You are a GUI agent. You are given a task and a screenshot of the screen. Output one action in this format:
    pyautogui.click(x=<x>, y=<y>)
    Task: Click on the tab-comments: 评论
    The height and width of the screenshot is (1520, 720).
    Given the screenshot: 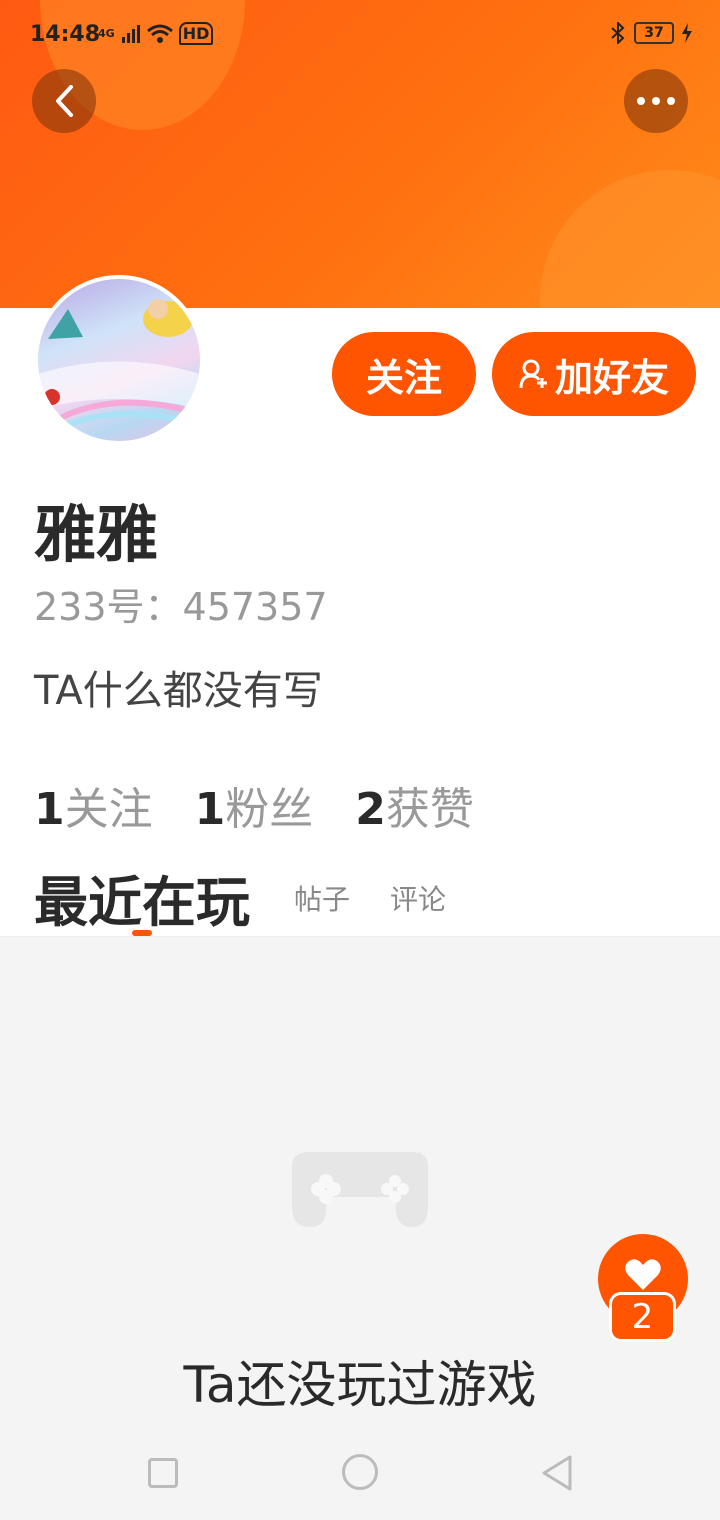 What is the action you would take?
    pyautogui.click(x=418, y=898)
    